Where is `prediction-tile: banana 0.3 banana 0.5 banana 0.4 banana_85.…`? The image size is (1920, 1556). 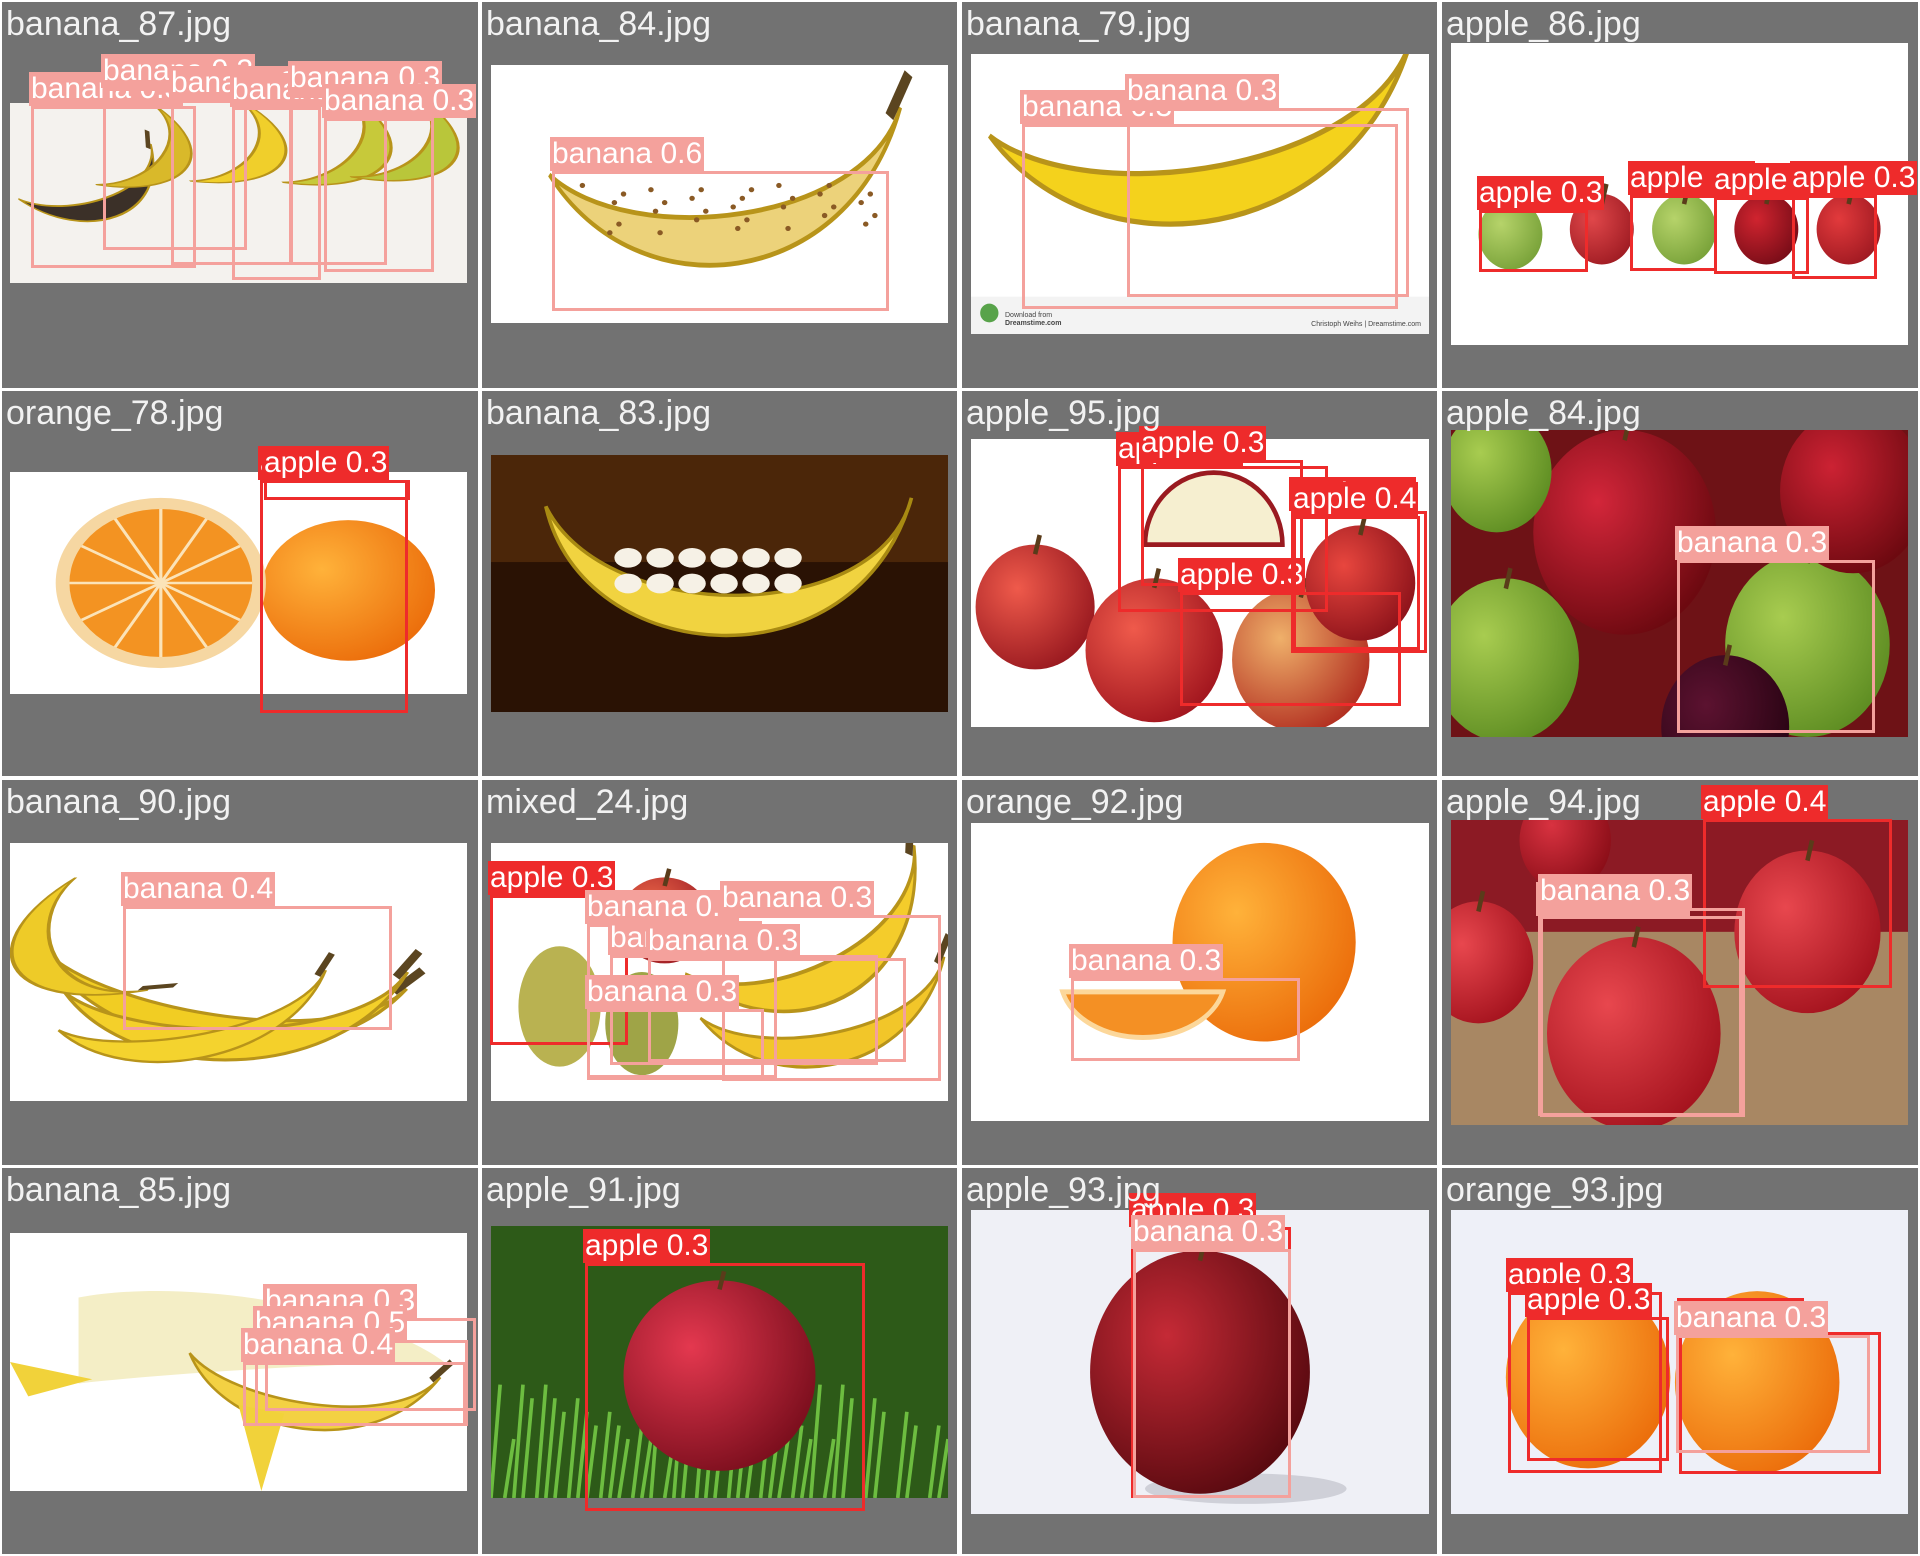
prediction-tile: banana 0.3 banana 0.5 banana 0.4 banana_85.… is located at coordinates (240, 1361).